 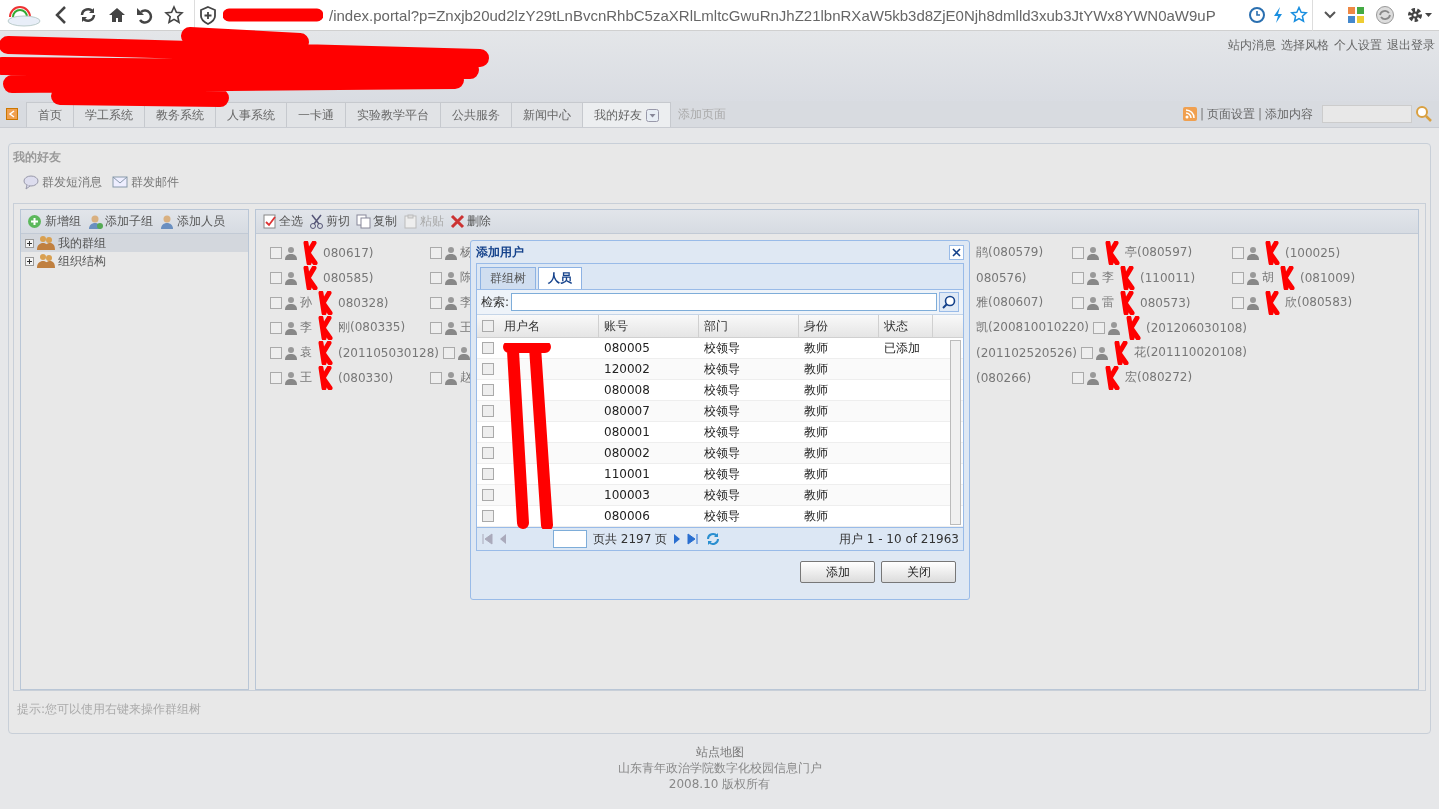 What do you see at coordinates (1189, 114) in the screenshot?
I see `rss-icon` at bounding box center [1189, 114].